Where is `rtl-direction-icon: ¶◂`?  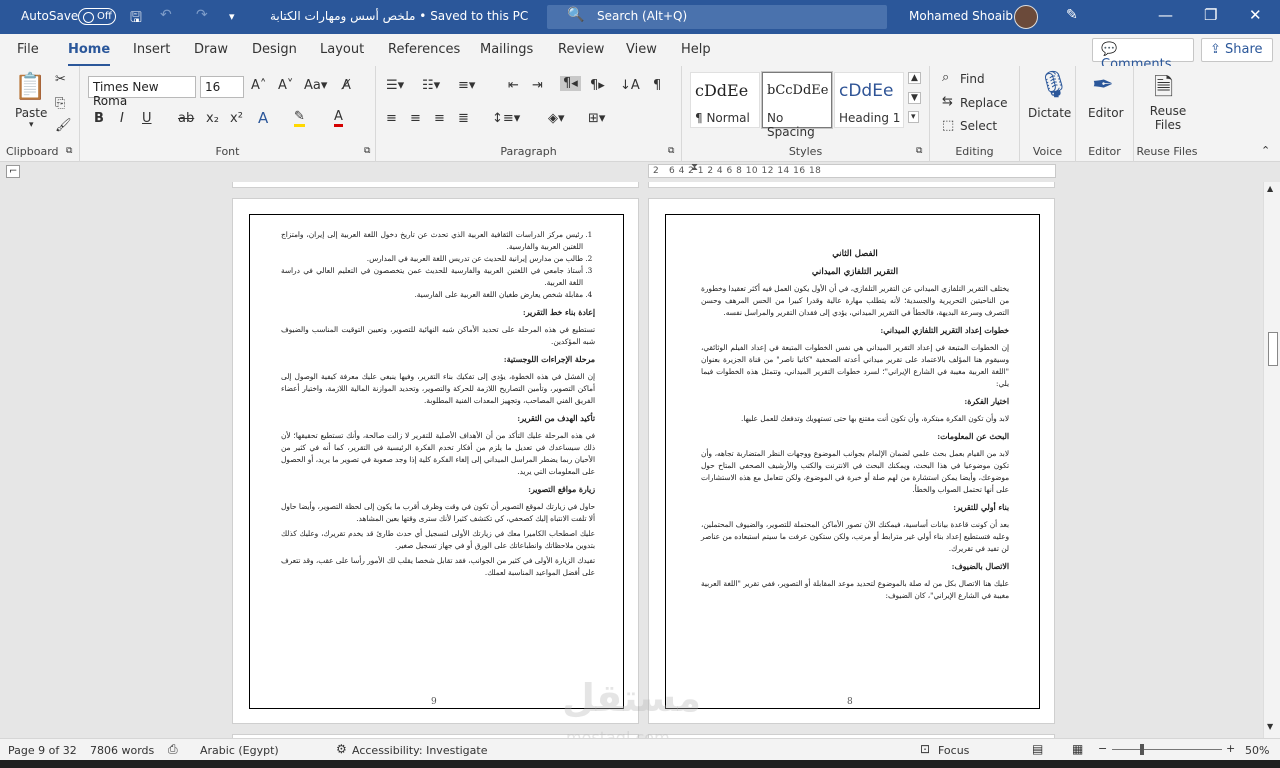 rtl-direction-icon: ¶◂ is located at coordinates (570, 83).